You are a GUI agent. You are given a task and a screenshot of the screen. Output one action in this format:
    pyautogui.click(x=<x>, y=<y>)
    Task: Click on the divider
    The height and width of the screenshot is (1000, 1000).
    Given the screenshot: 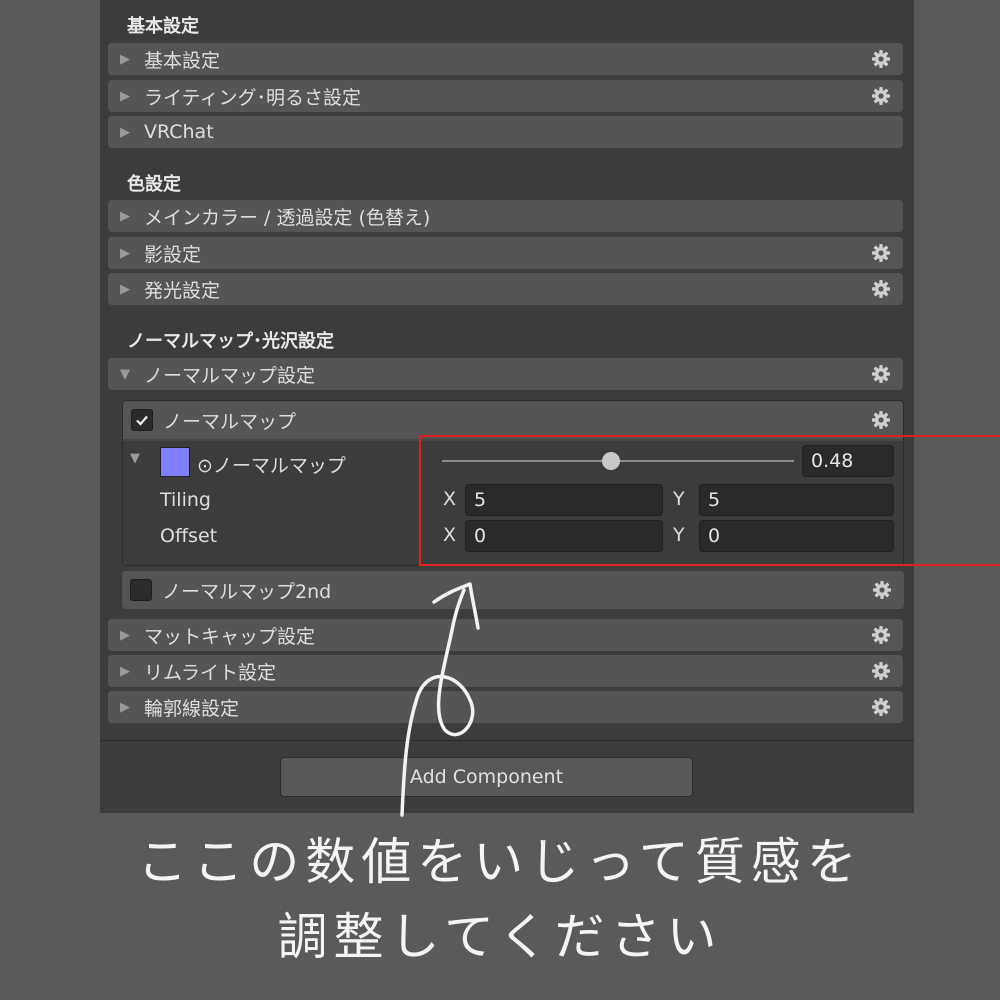 What is the action you would take?
    pyautogui.click(x=507, y=740)
    